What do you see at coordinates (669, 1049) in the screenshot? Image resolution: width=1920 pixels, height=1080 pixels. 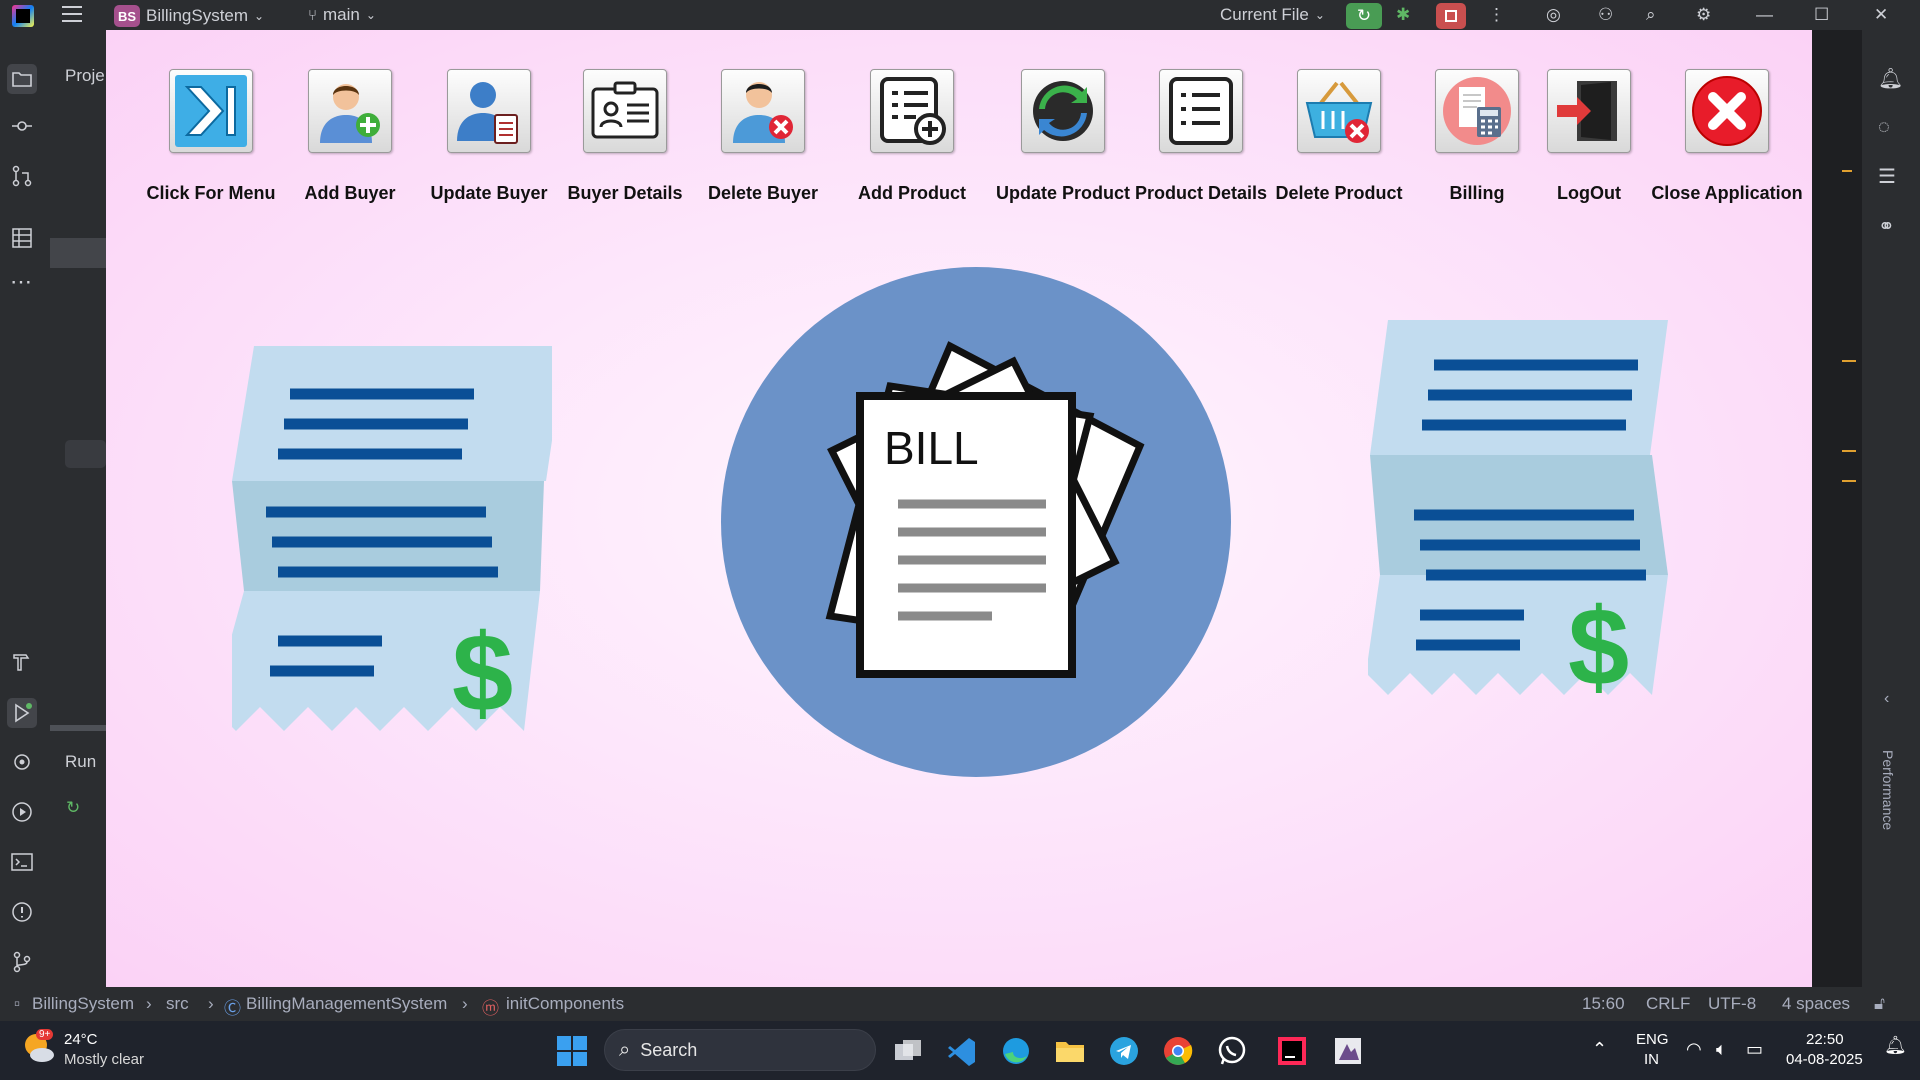 I see `search-placeholder: Search` at bounding box center [669, 1049].